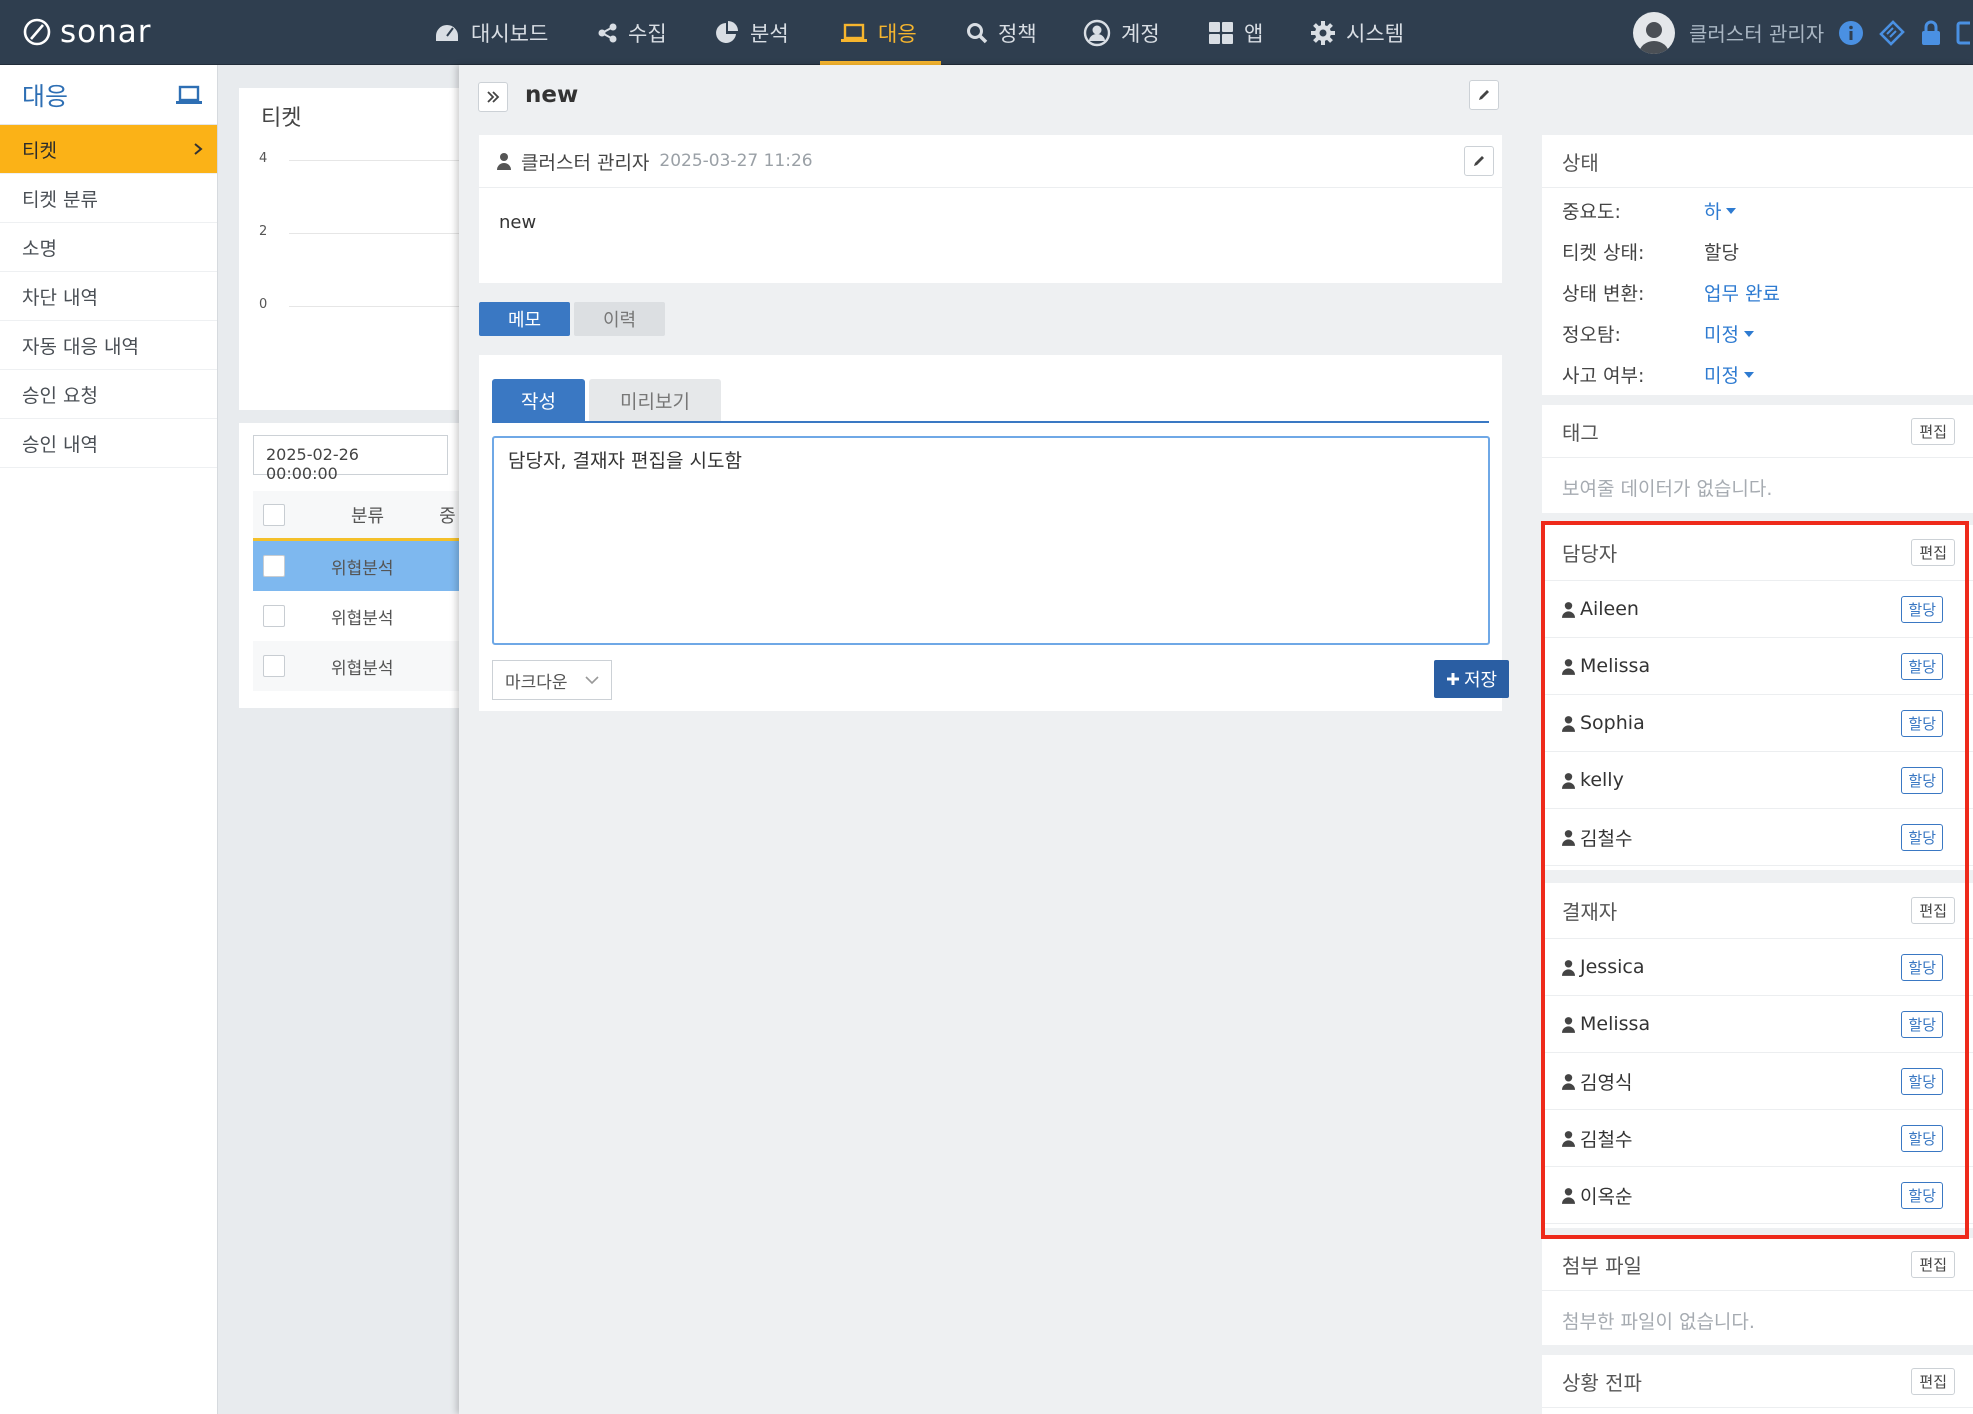 The width and height of the screenshot is (1973, 1414). I want to click on nav-response: 대응, so click(880, 32).